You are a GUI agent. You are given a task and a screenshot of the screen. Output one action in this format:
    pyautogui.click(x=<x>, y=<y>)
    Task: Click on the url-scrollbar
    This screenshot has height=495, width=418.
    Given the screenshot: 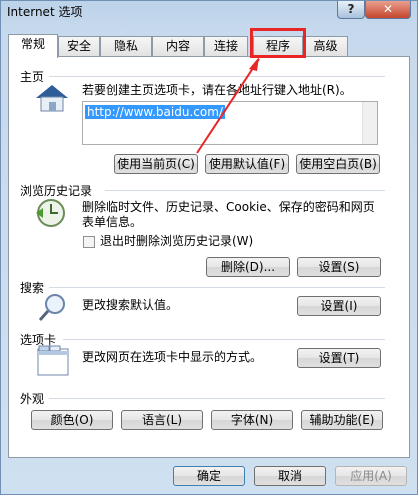 What is the action you would take?
    pyautogui.click(x=369, y=123)
    